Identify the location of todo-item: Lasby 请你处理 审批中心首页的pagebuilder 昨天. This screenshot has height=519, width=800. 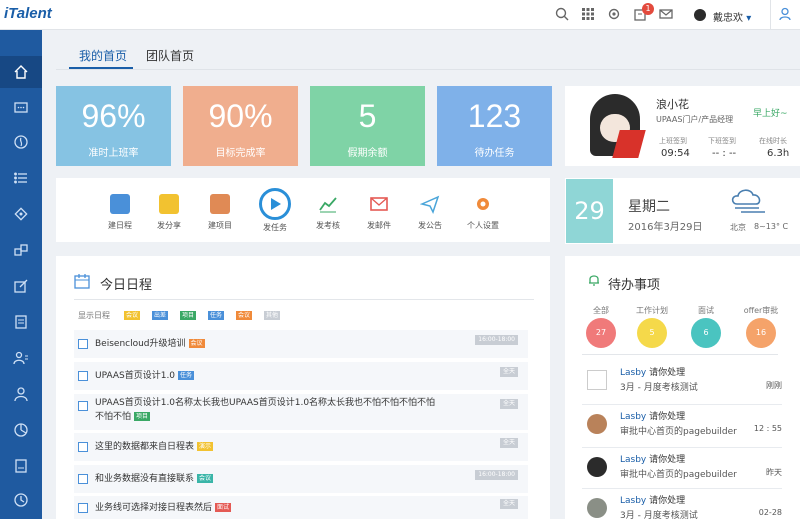
(682, 467).